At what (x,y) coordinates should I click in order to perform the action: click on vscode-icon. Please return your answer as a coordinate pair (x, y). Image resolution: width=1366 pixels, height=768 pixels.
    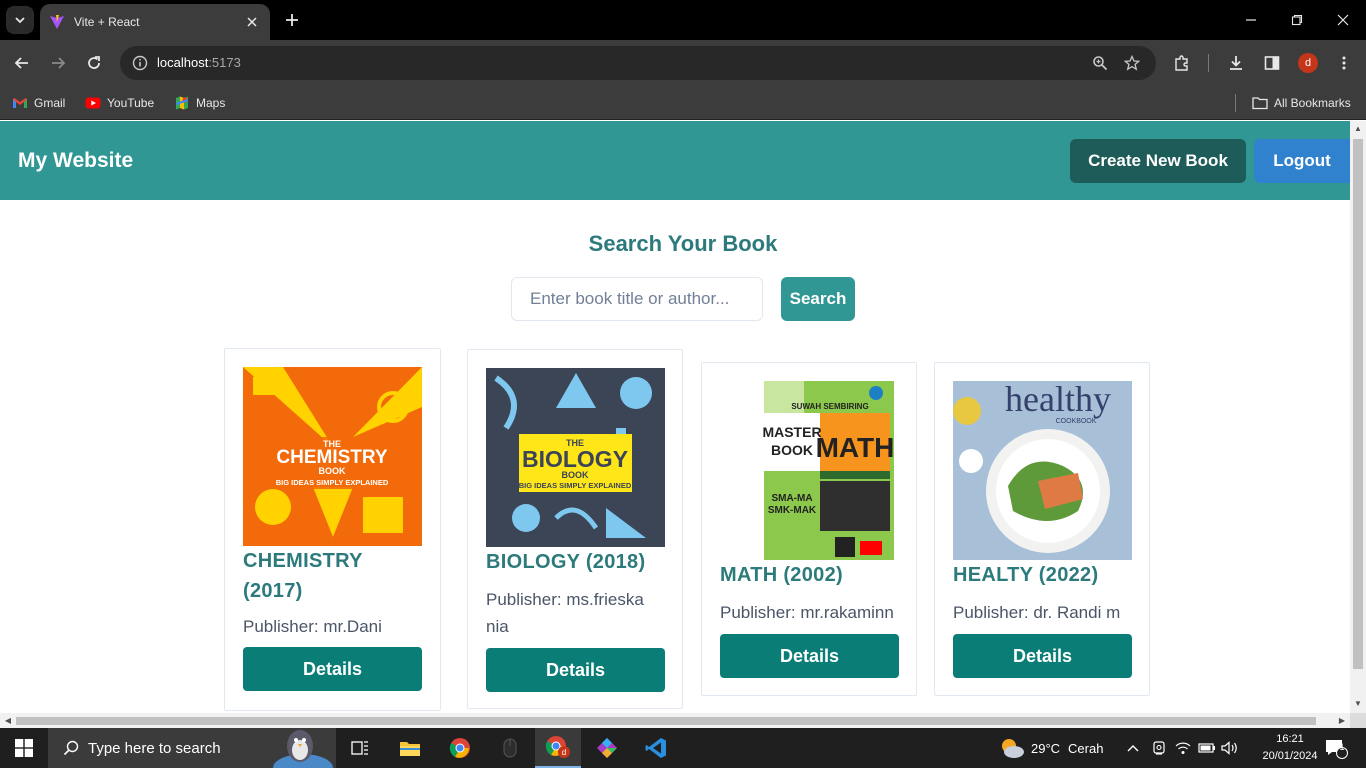
    Looking at the image, I should click on (656, 748).